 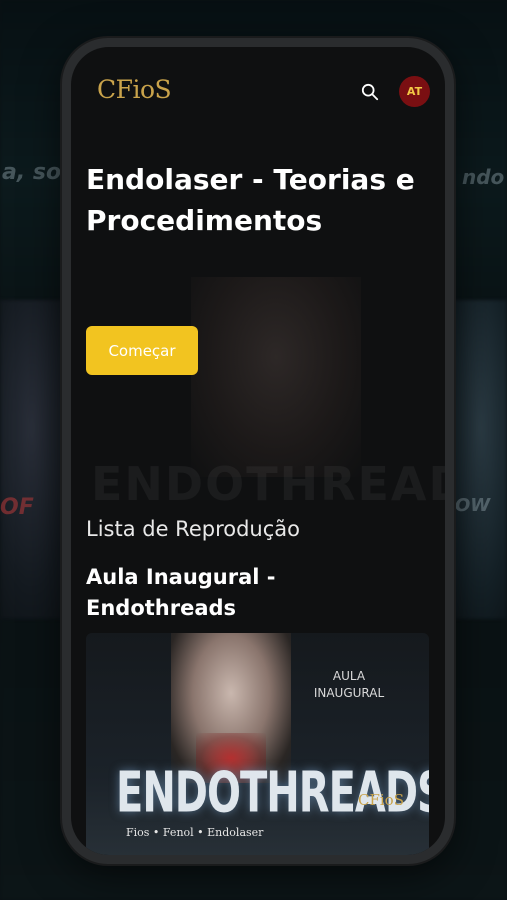 I want to click on thumbnail-subtitle: Fios • Fenol • Endolaser, so click(x=195, y=832).